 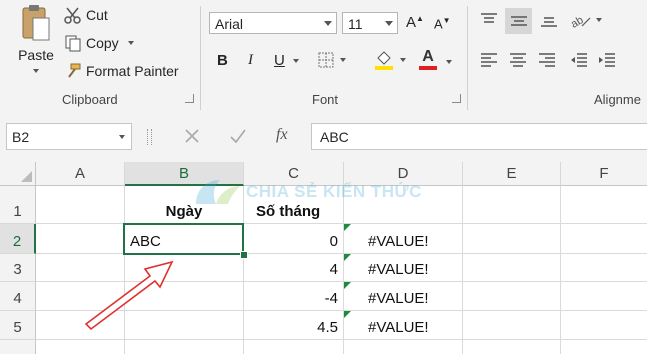 I want to click on fill-handle, so click(x=244, y=255).